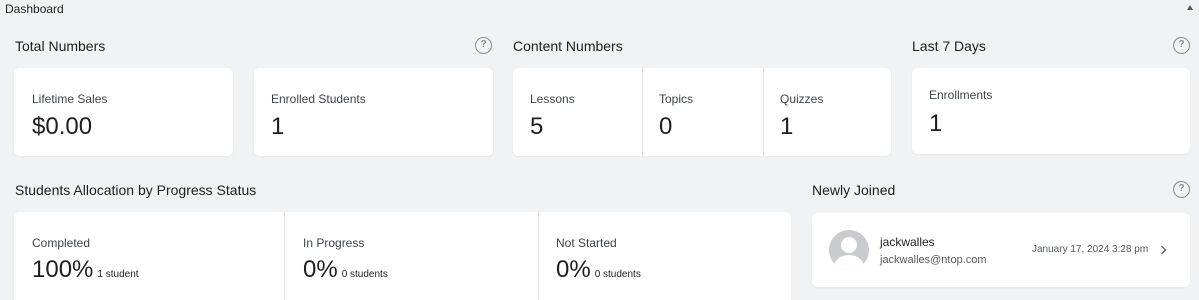 The image size is (1199, 300). I want to click on last-7-days-title: Last 7 Days, so click(949, 46).